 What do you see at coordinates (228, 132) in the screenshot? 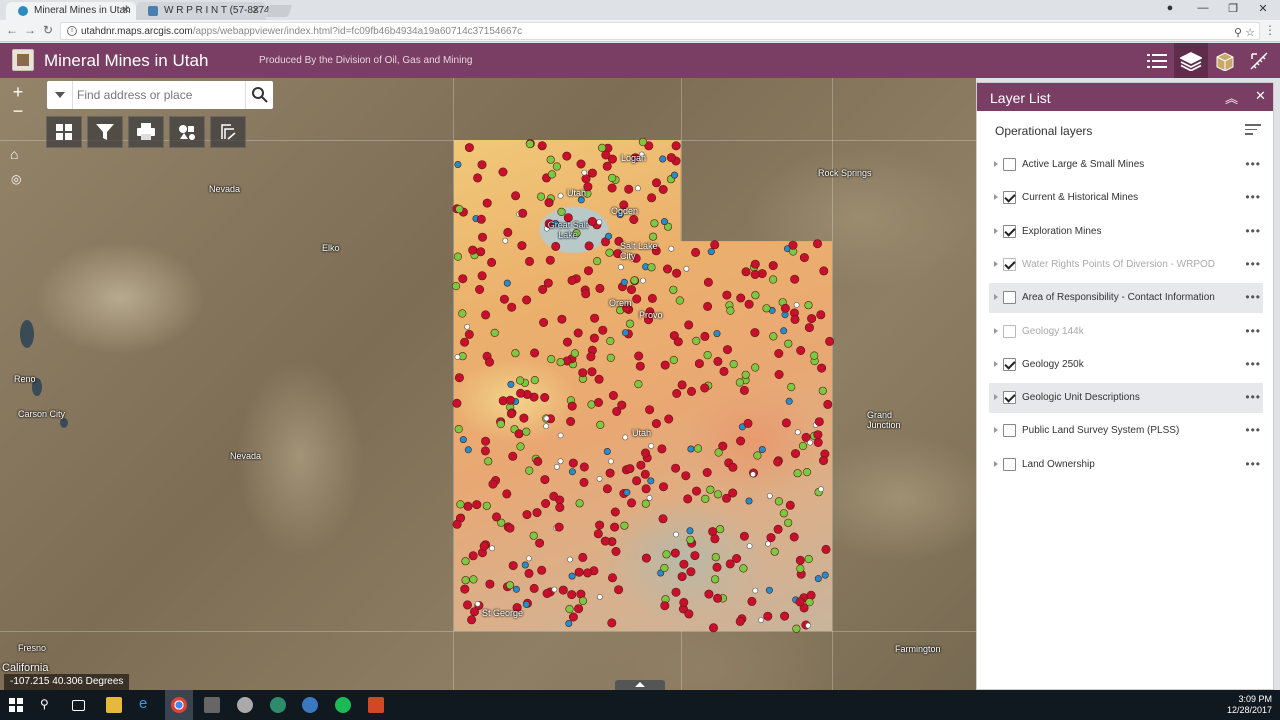
I see `coordinate-button` at bounding box center [228, 132].